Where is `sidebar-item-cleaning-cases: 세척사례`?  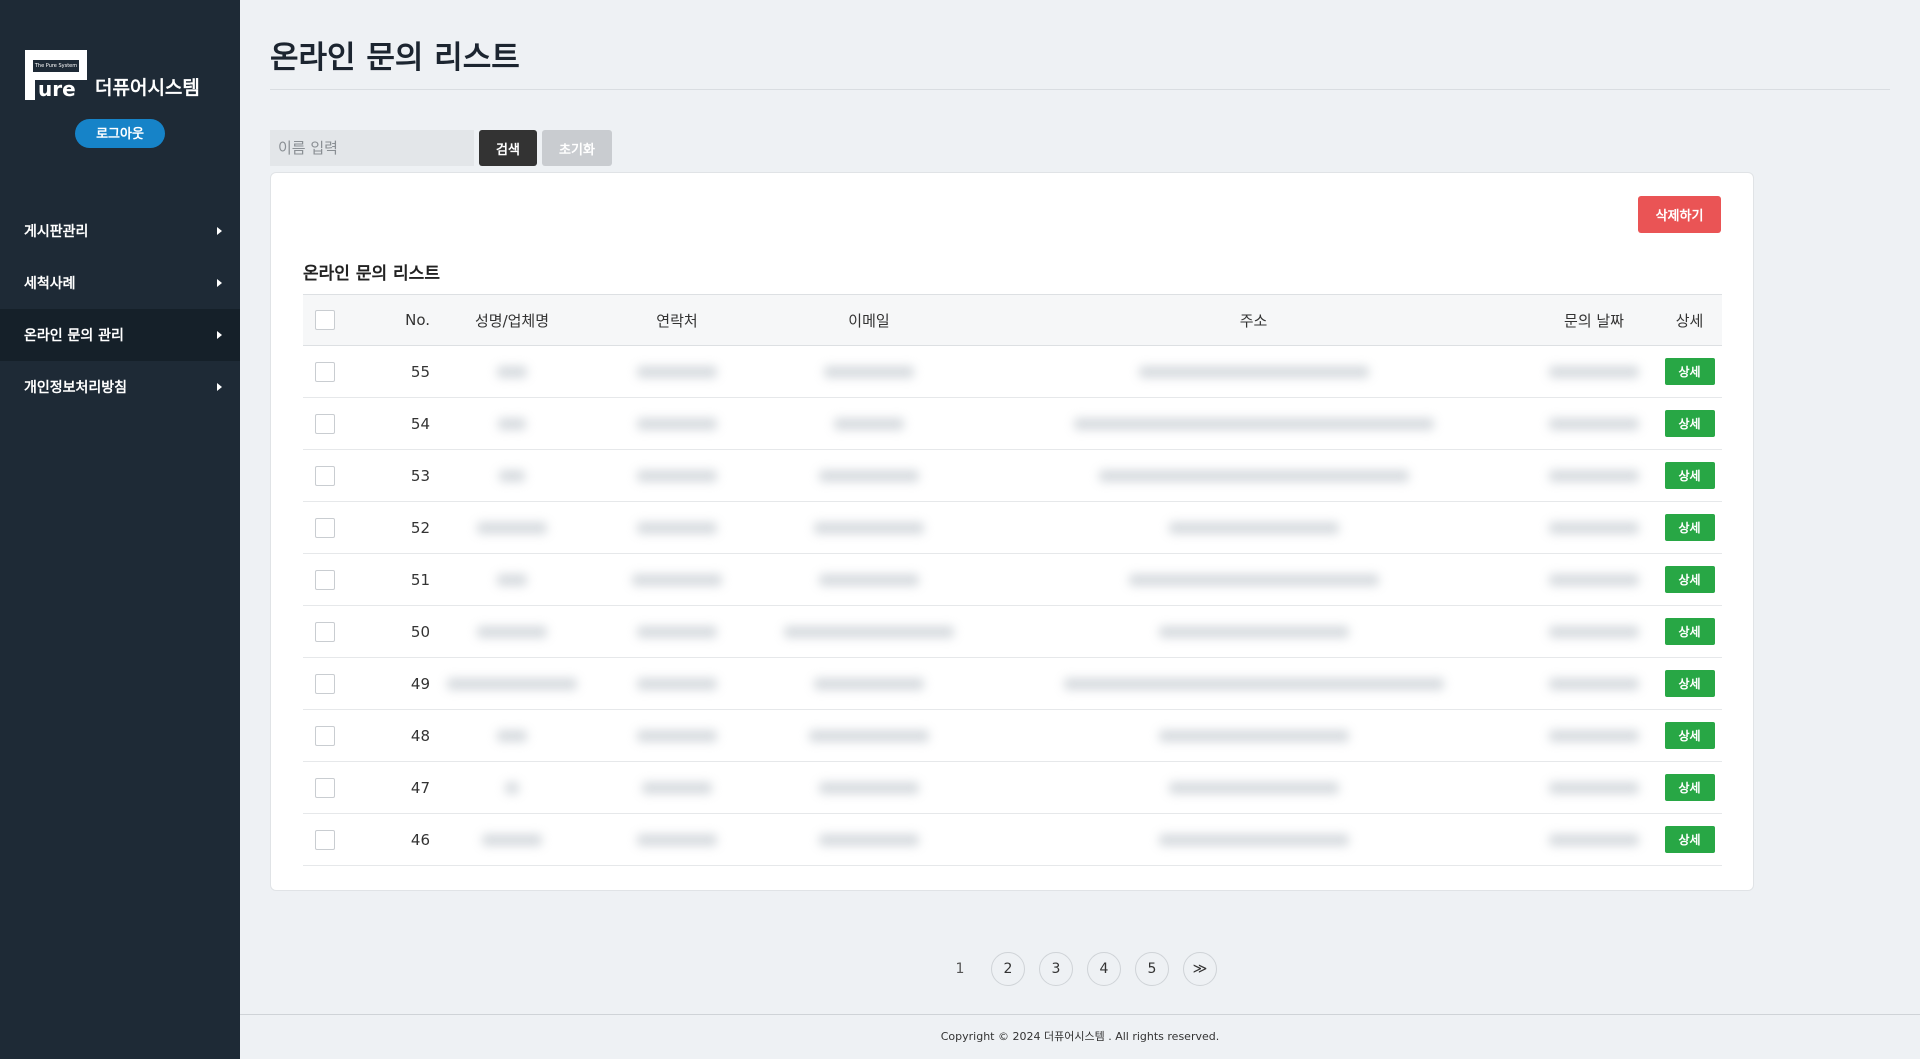
sidebar-item-cleaning-cases: 세척사례 is located at coordinates (120, 283).